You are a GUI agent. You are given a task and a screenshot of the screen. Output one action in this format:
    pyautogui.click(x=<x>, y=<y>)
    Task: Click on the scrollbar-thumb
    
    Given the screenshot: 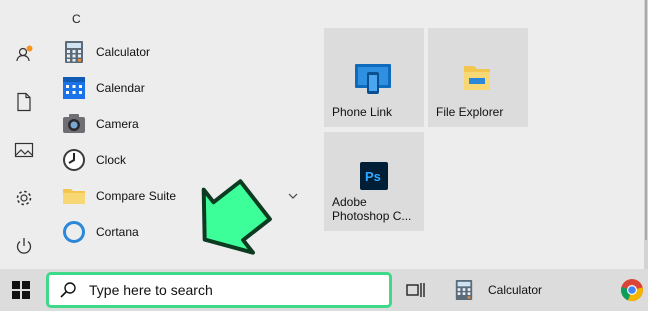 What is the action you would take?
    pyautogui.click(x=646, y=120)
    